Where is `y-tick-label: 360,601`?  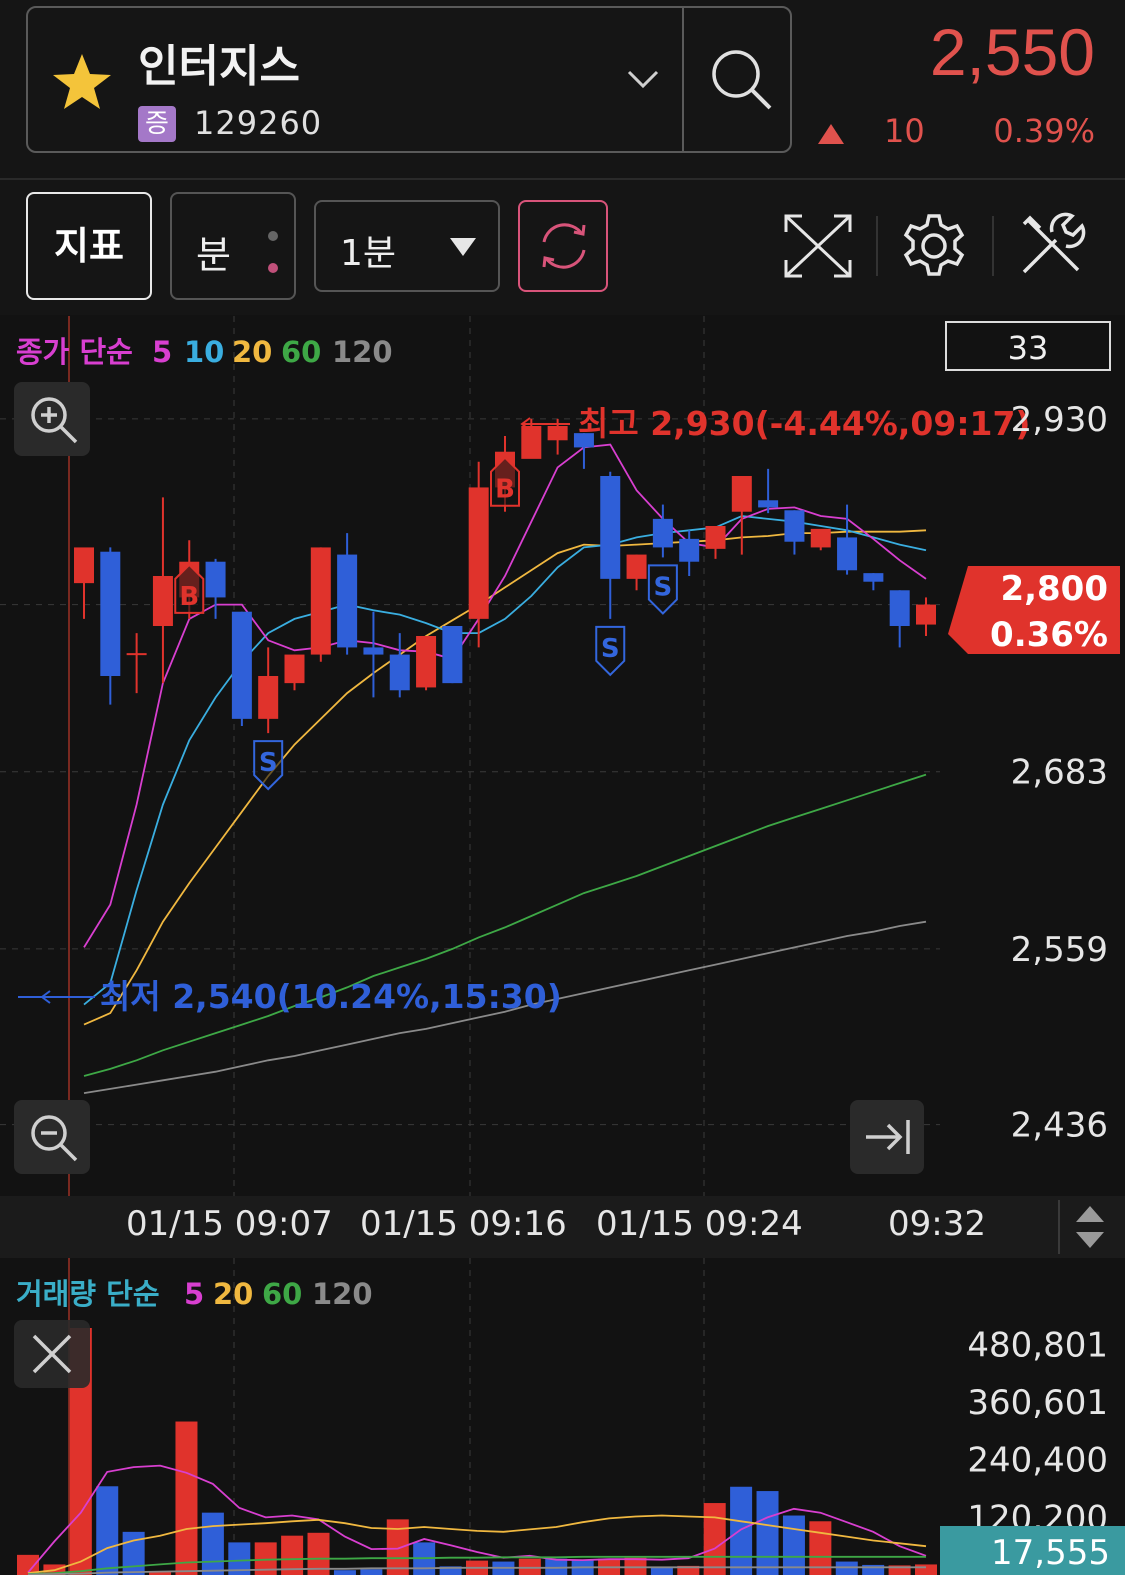 y-tick-label: 360,601 is located at coordinates (1037, 1403).